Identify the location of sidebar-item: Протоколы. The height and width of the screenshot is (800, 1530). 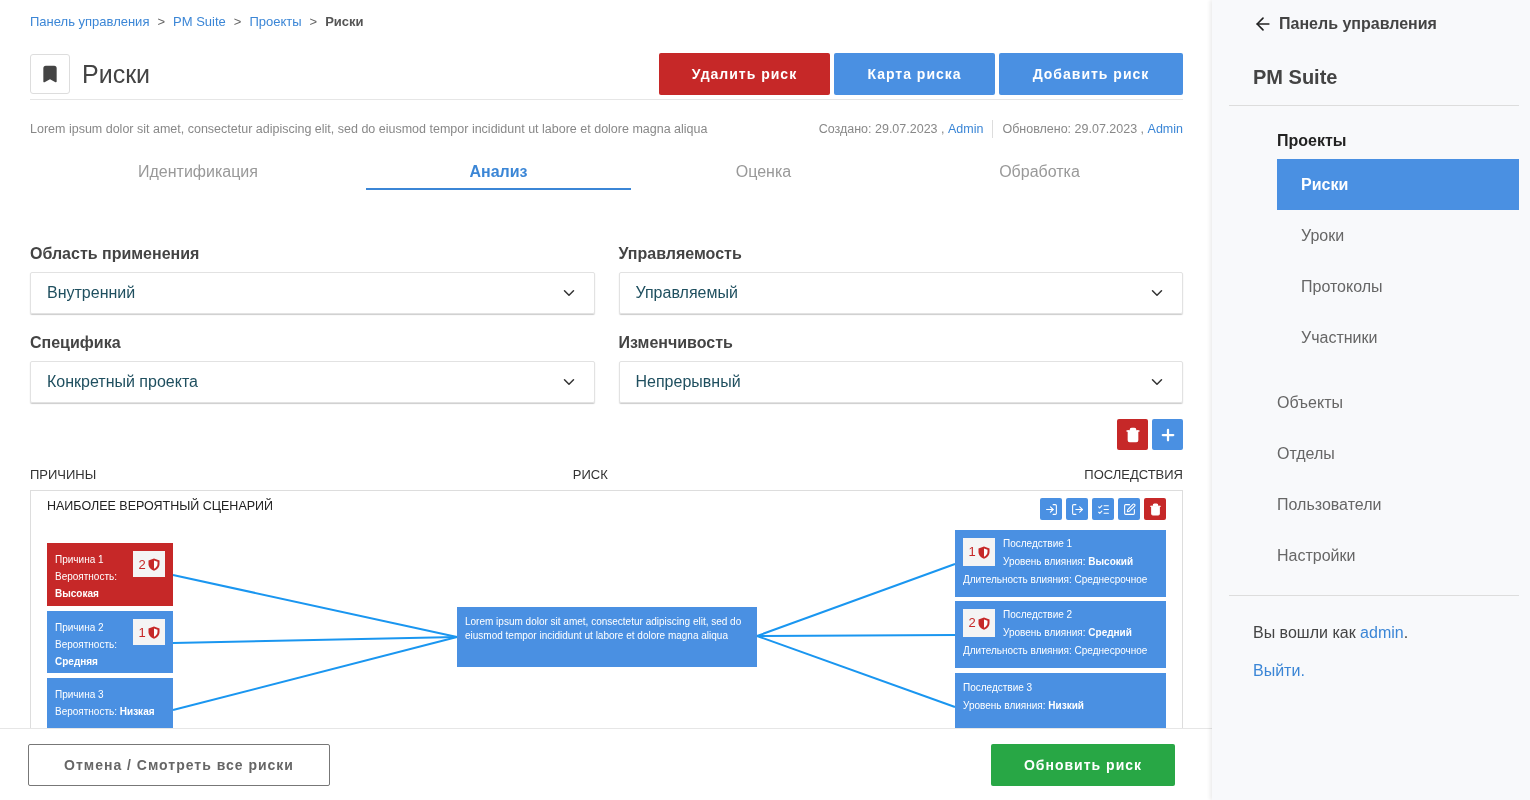
(1398, 286).